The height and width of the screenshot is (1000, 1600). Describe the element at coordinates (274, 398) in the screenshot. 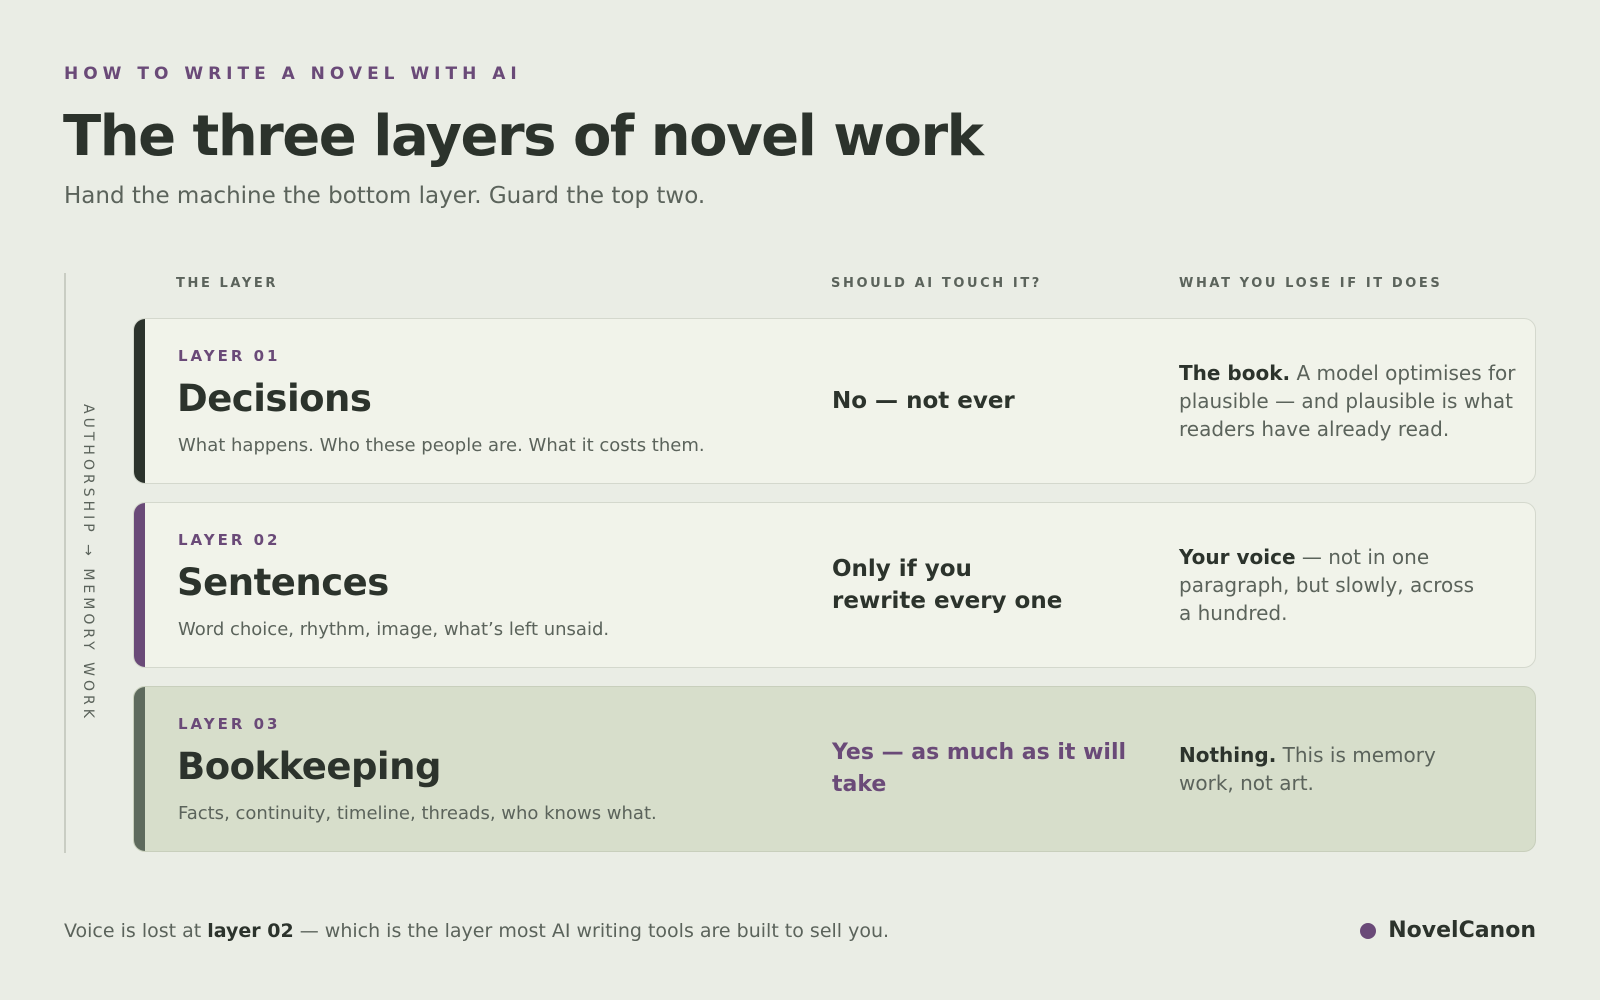

I see `layer-name: Decisions` at that location.